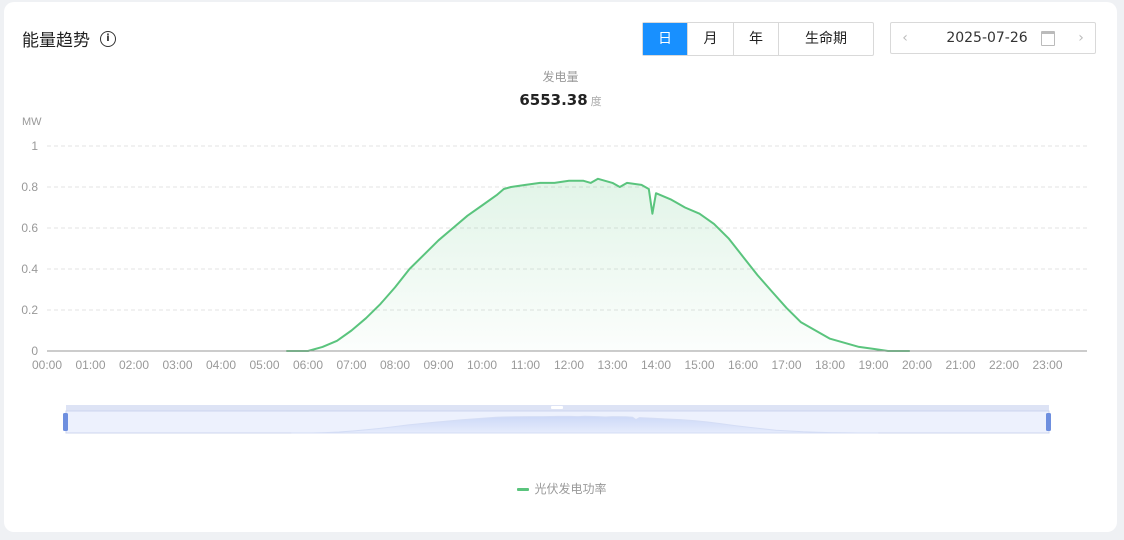  I want to click on x-tick-label: 12:00, so click(569, 365).